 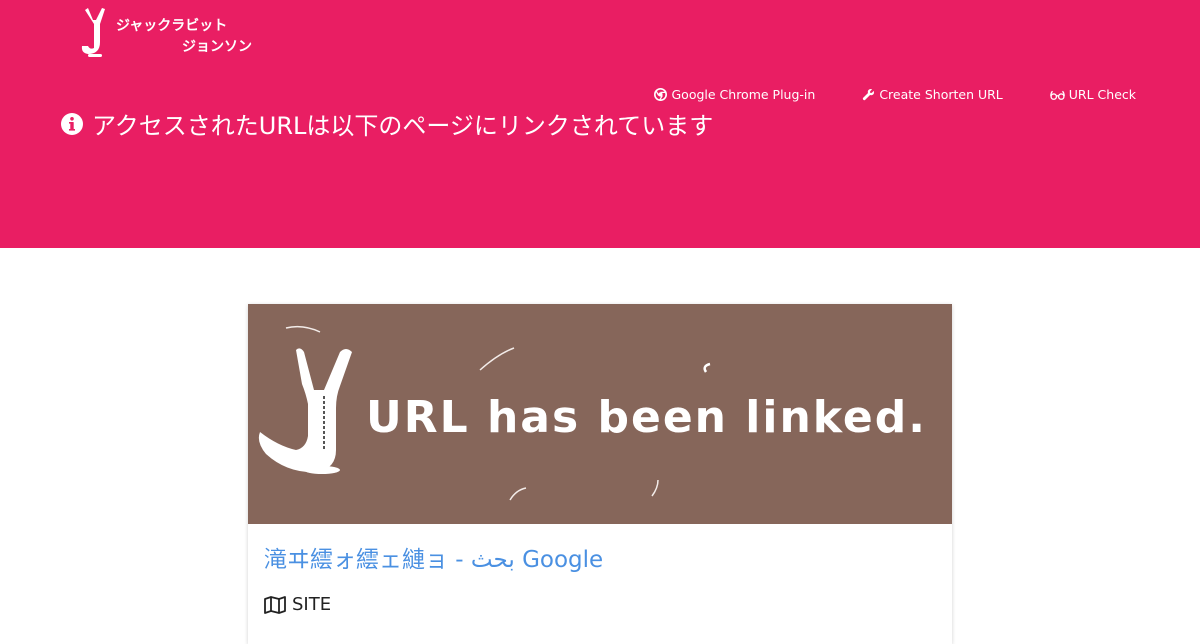 What do you see at coordinates (1057, 95) in the screenshot?
I see `glasses-icon` at bounding box center [1057, 95].